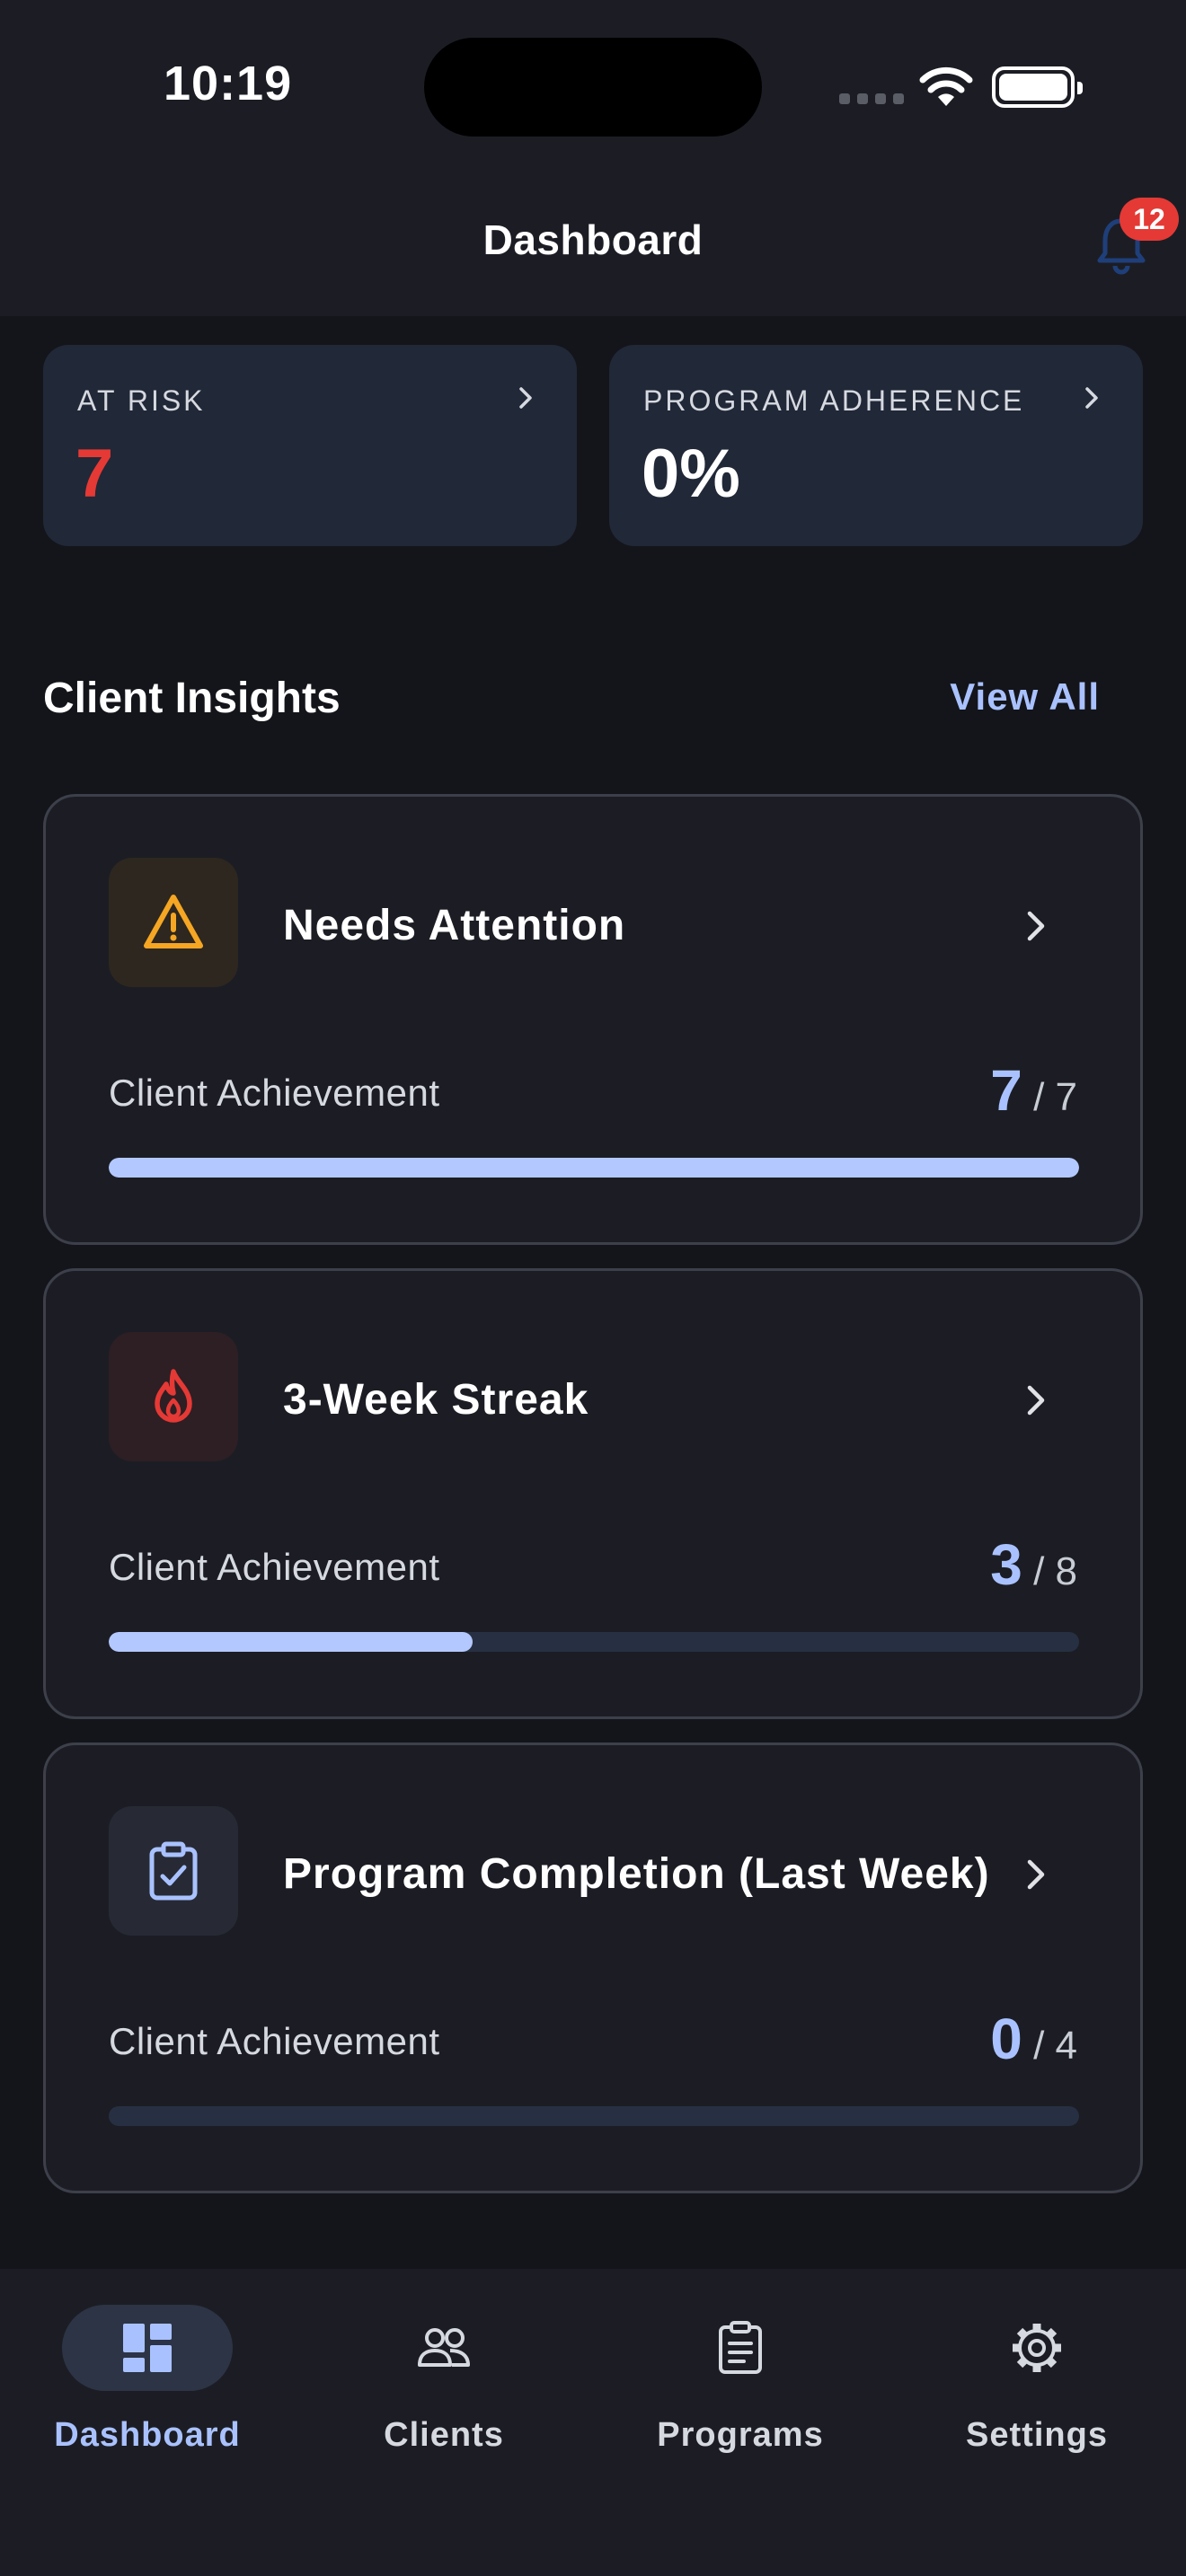  Describe the element at coordinates (228, 83) in the screenshot. I see `status-time: 10:19` at that location.